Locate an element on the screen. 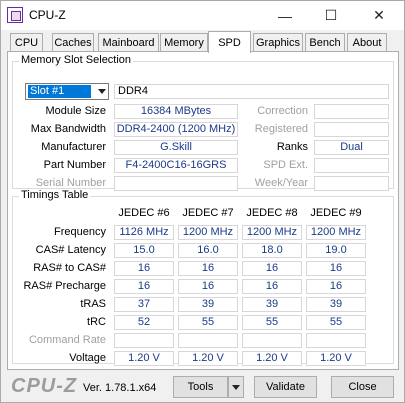 Image resolution: width=405 pixels, height=403 pixels. max-bandwidth-value: DDR4-2400 (1200 MHz) is located at coordinates (176, 129).